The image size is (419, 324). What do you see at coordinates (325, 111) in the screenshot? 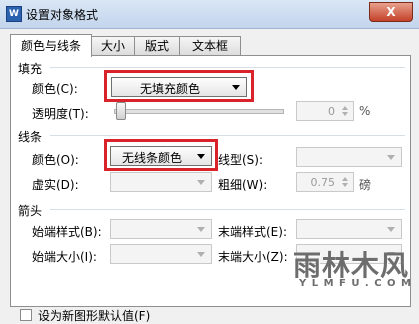
I see `transparency-spinbox: 0` at bounding box center [325, 111].